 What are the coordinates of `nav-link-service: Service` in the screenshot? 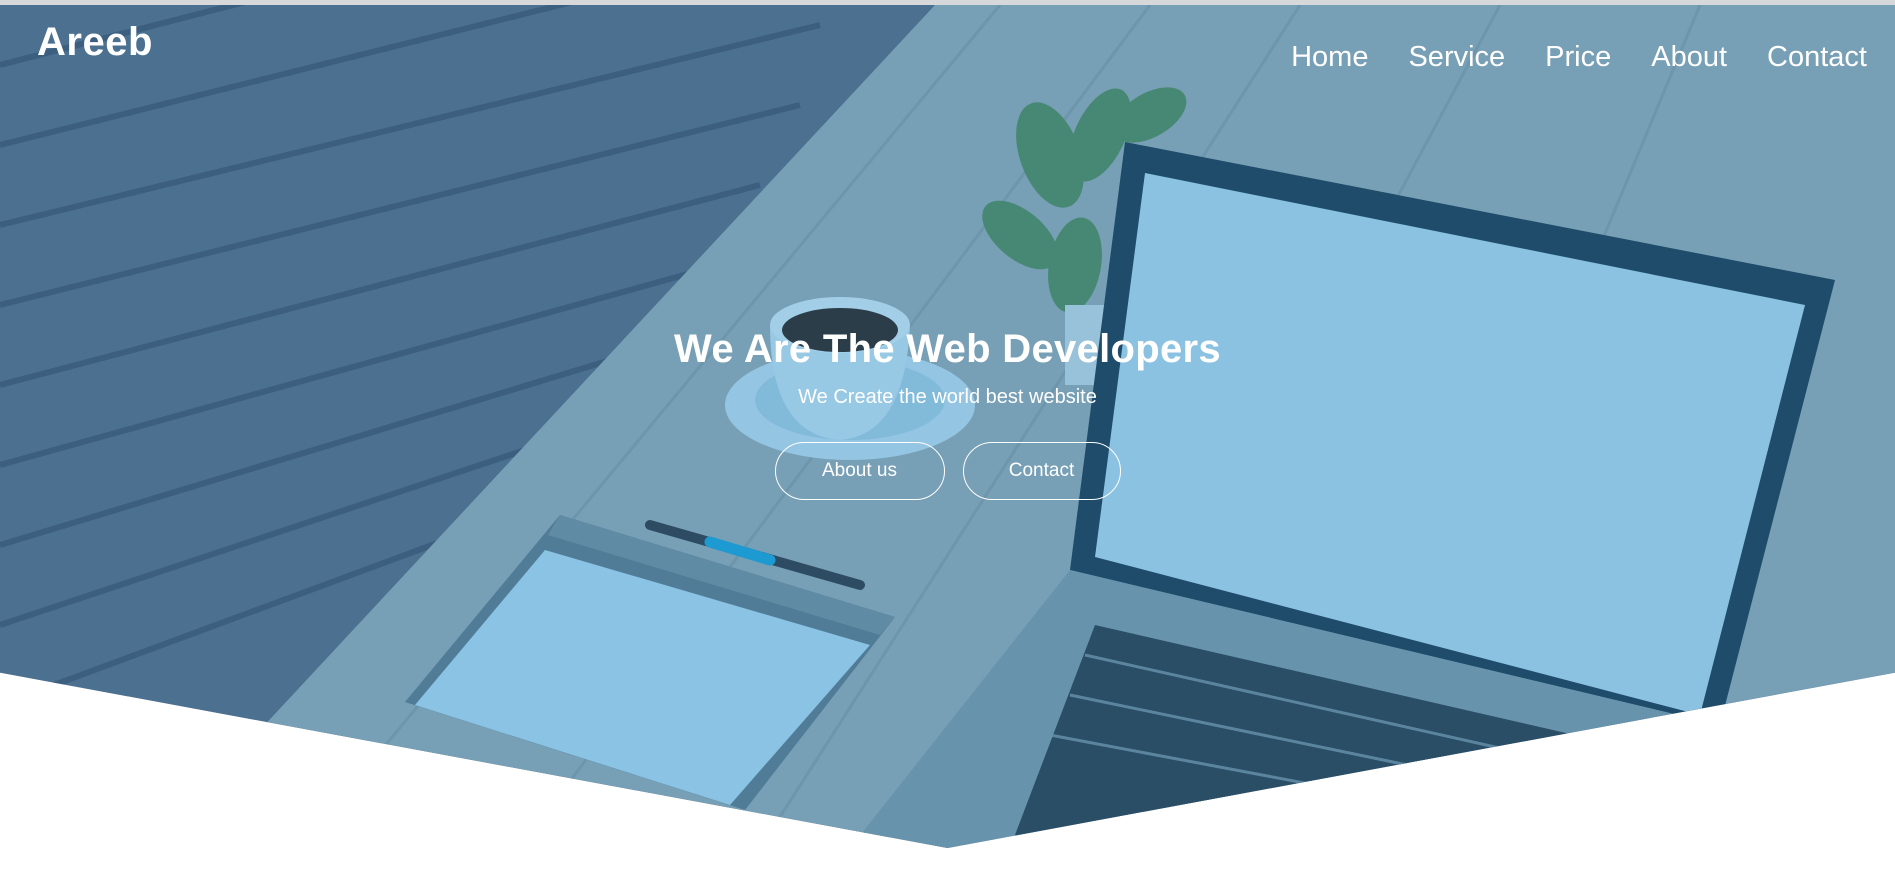 It's located at (1456, 57).